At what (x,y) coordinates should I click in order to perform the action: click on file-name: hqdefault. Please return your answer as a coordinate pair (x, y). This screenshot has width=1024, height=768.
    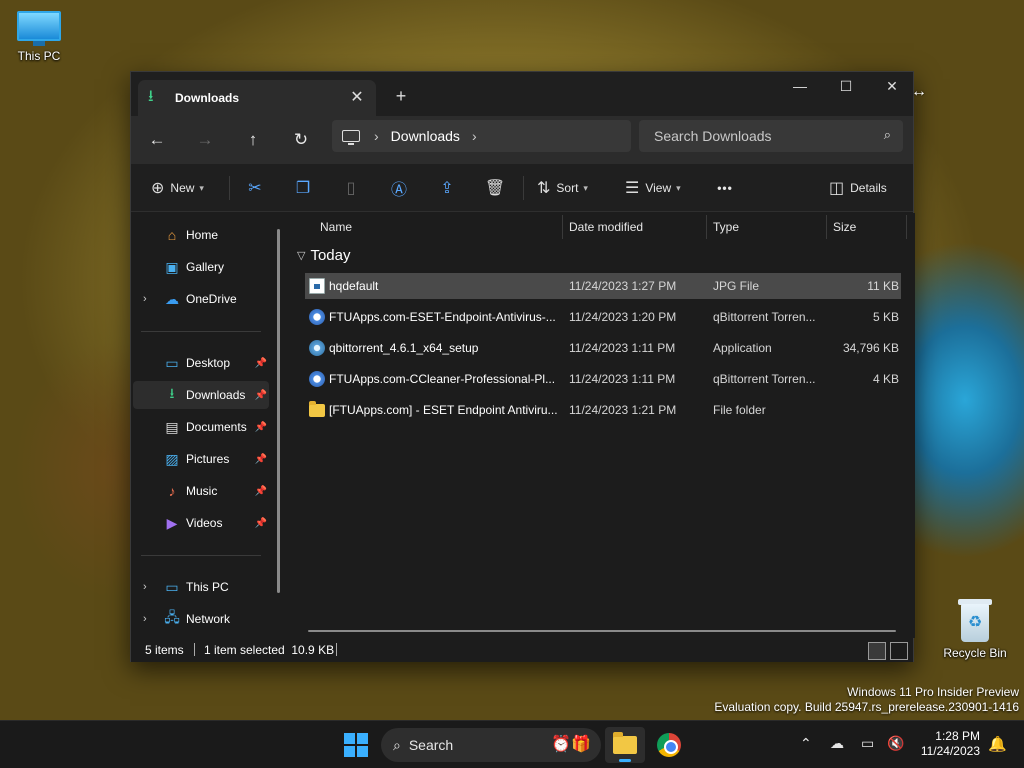
    Looking at the image, I should click on (354, 286).